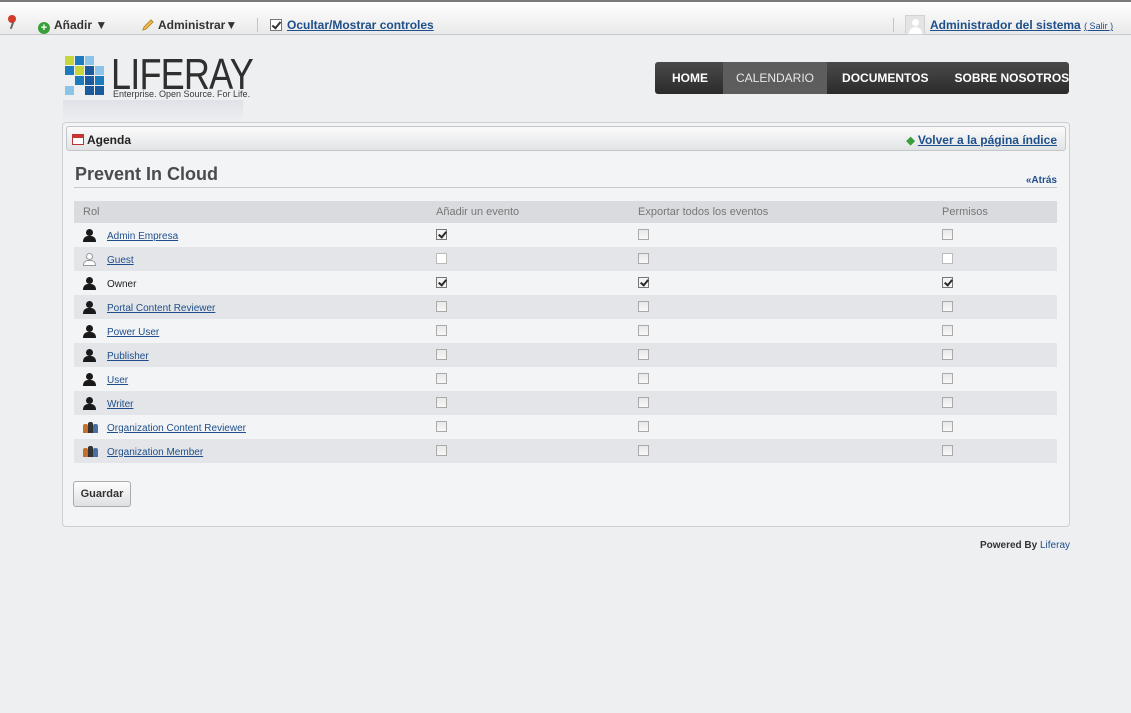 This screenshot has width=1131, height=713. I want to click on portlet-titlebar: Agenda ◆ Volver a la página índice, so click(566, 138).